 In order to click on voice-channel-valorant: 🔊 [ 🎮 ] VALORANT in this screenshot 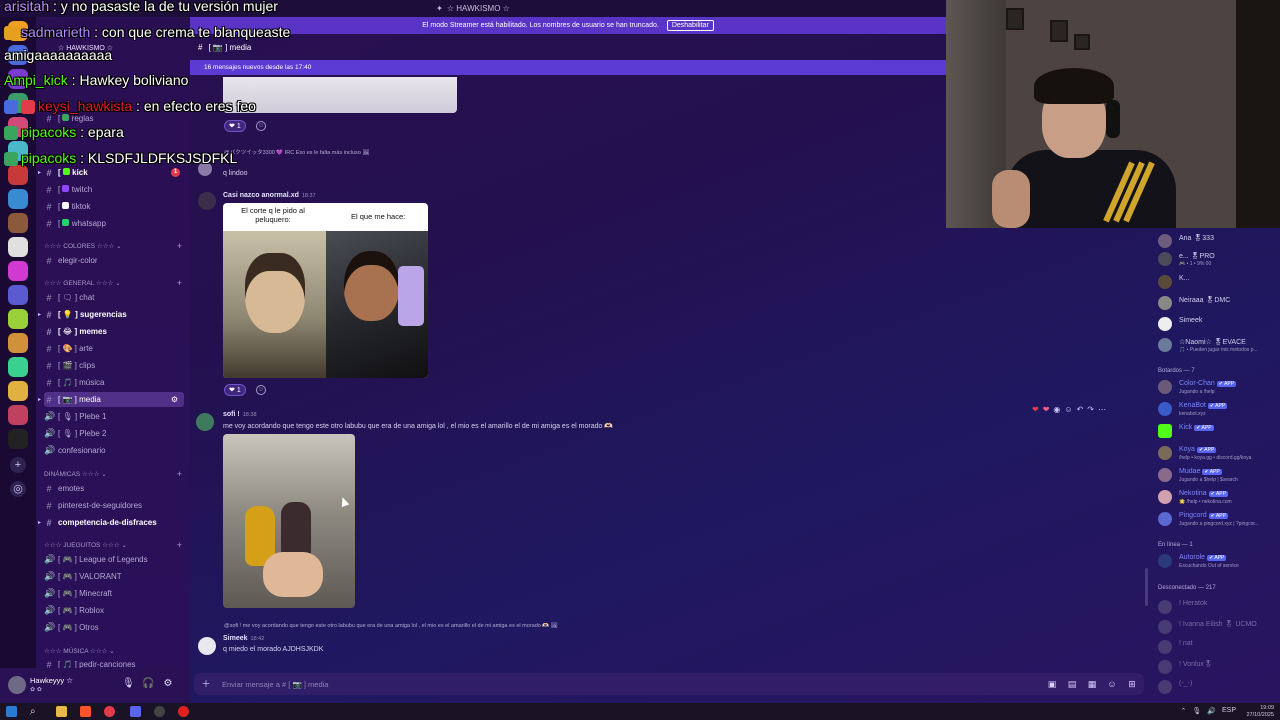, I will do `click(114, 576)`.